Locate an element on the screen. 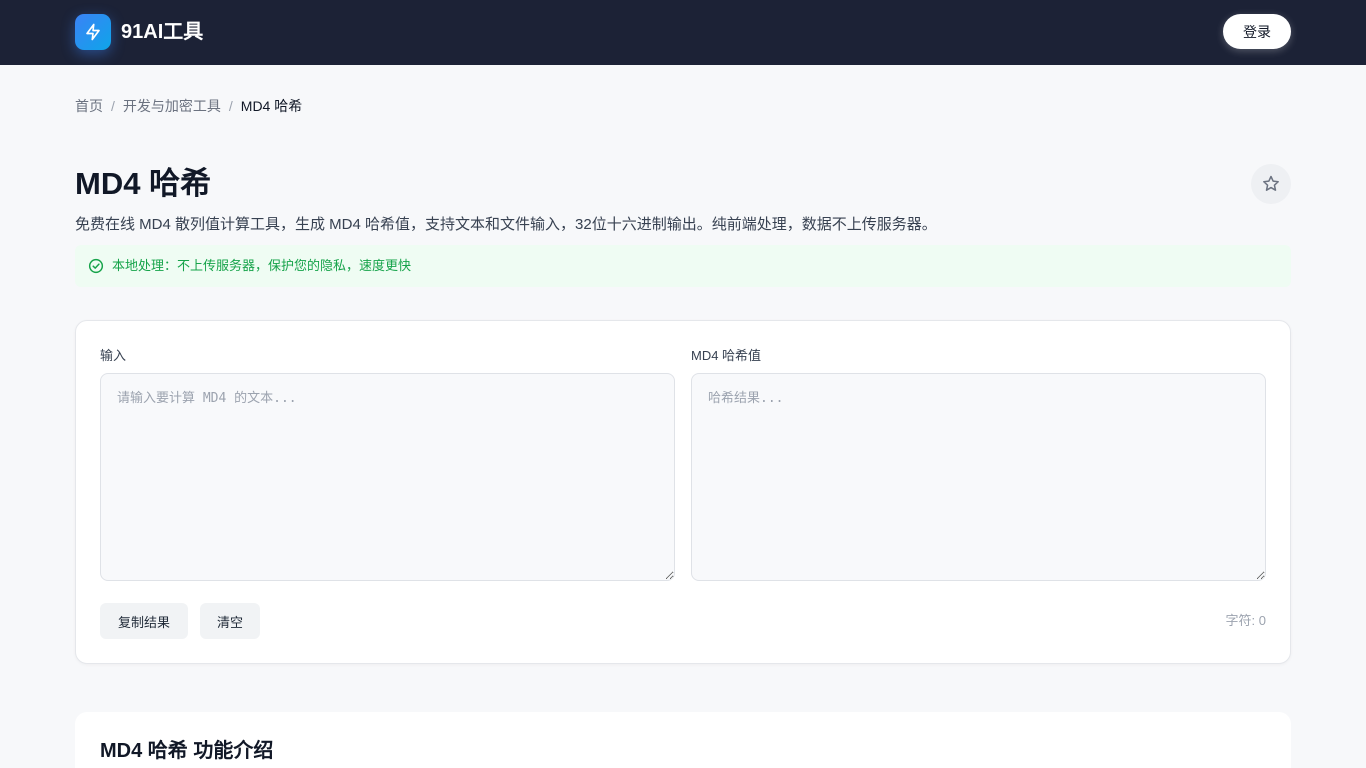 This screenshot has height=768, width=1366. logo-badge is located at coordinates (93, 32).